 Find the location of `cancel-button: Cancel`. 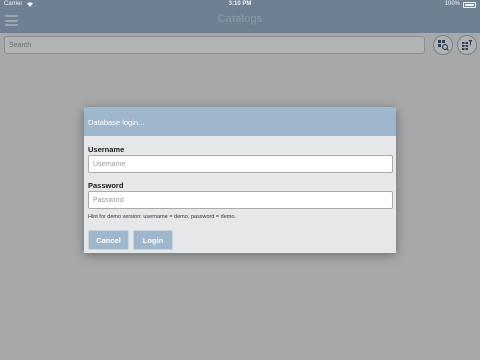

cancel-button: Cancel is located at coordinates (108, 240).